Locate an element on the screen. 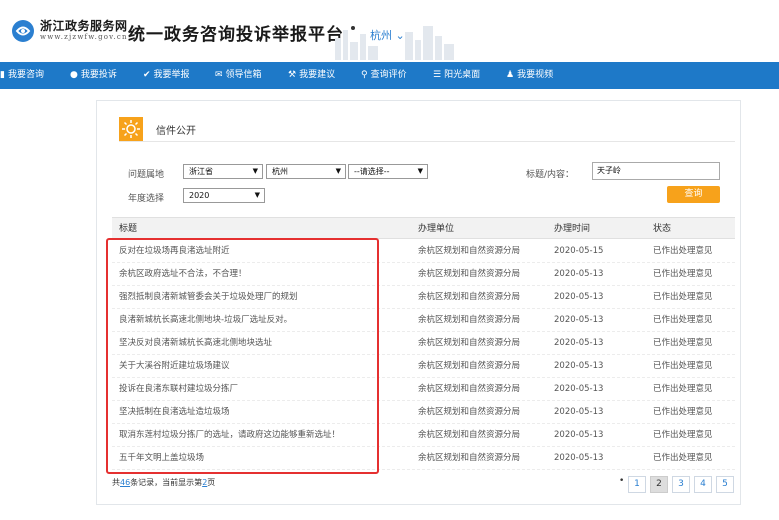 The width and height of the screenshot is (779, 520). row-title: 关于大溪谷附近建垃圾场建议 is located at coordinates (174, 366).